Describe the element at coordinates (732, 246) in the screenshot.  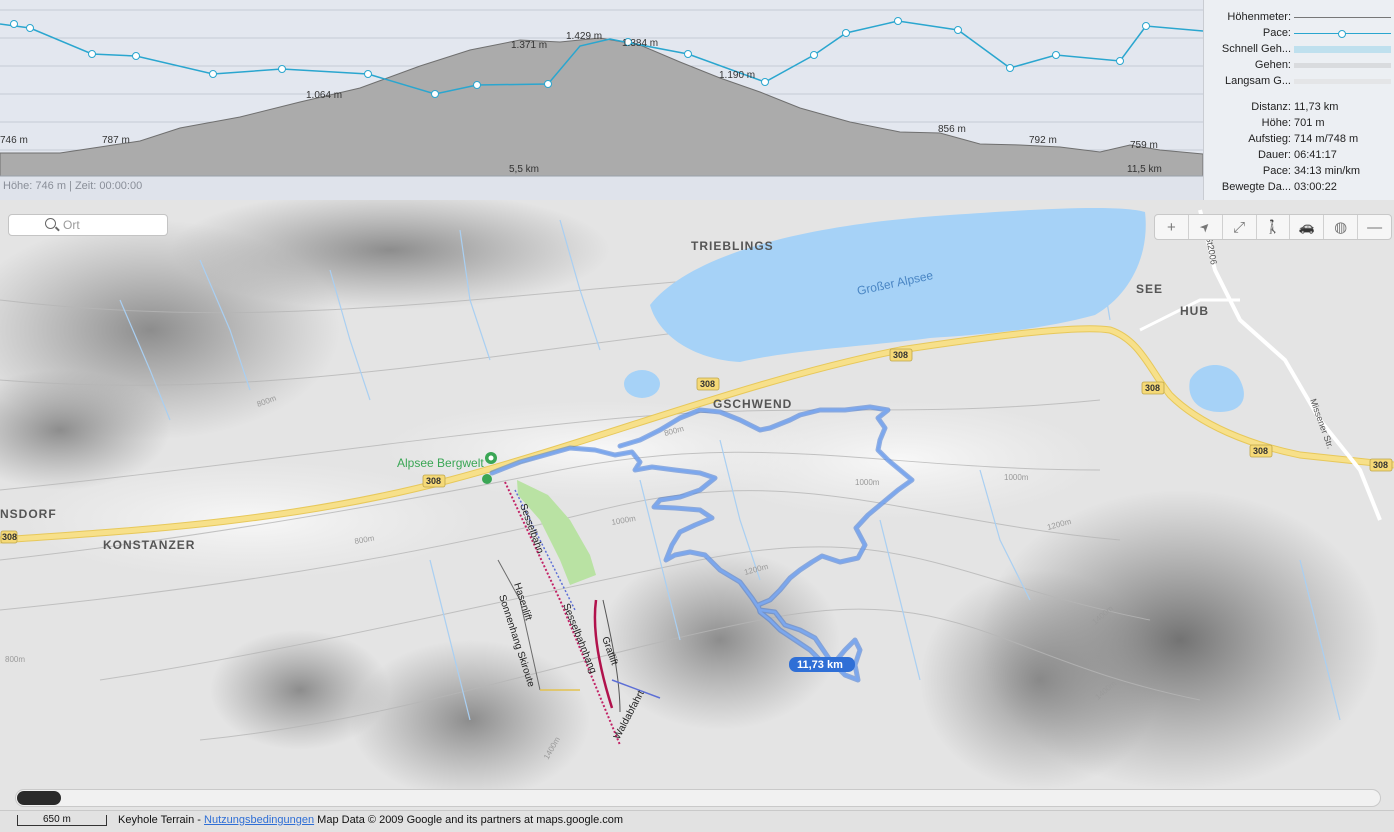
I see `place-label: TRIEBLINGS` at that location.